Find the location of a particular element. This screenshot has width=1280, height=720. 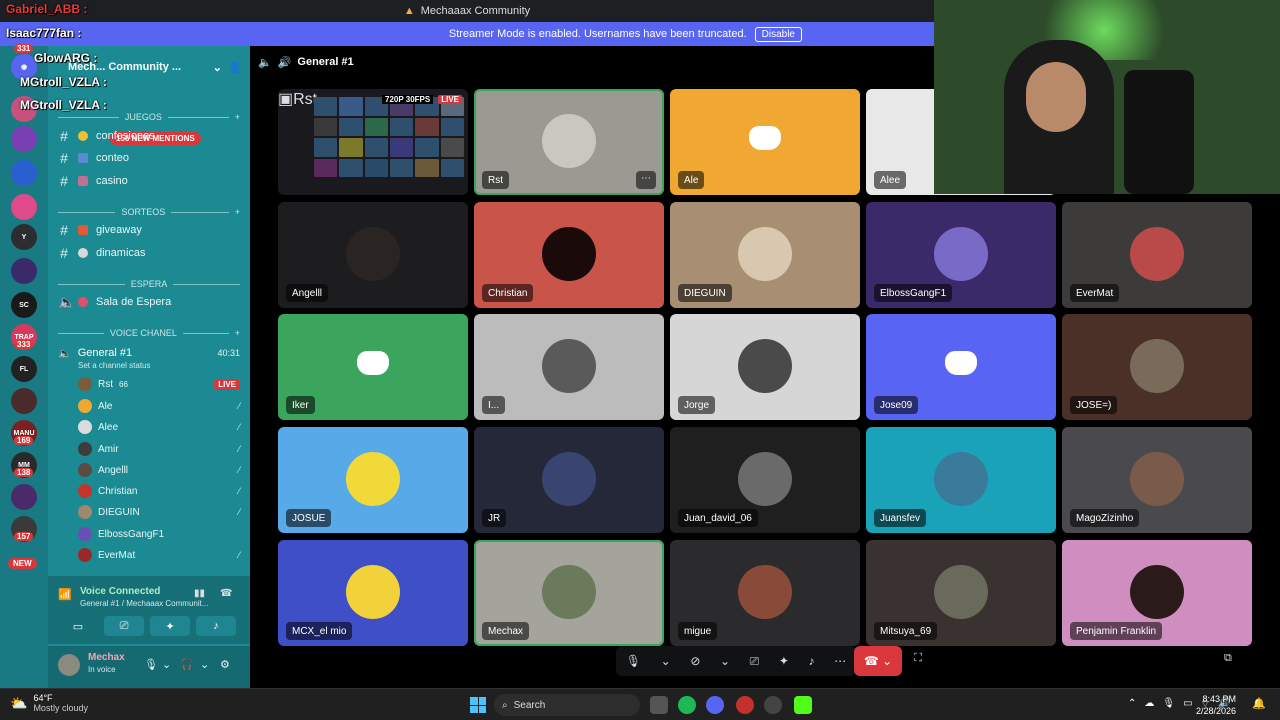

participant-tile: Rst ⋯ is located at coordinates (569, 142).